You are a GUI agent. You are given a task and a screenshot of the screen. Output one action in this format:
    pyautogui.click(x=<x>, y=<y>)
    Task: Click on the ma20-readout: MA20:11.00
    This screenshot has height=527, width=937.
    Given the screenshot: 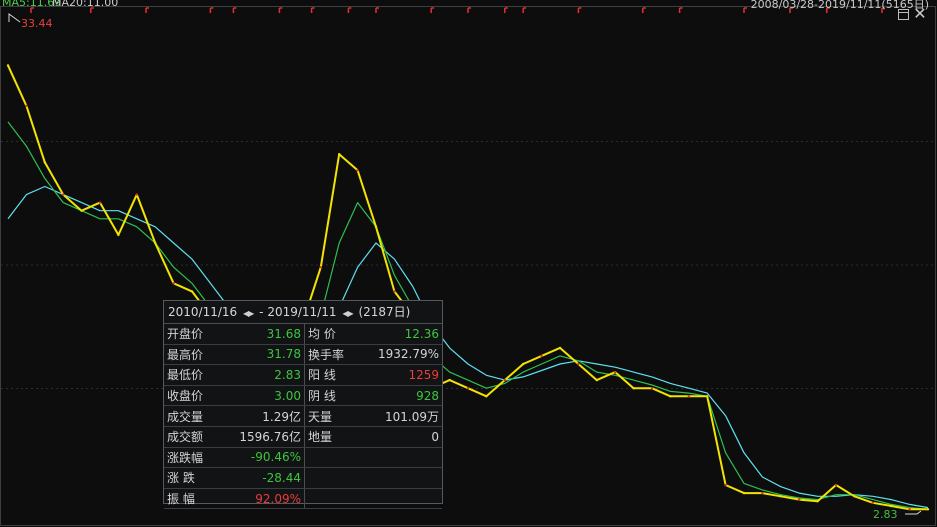 What is the action you would take?
    pyautogui.click(x=85, y=4)
    